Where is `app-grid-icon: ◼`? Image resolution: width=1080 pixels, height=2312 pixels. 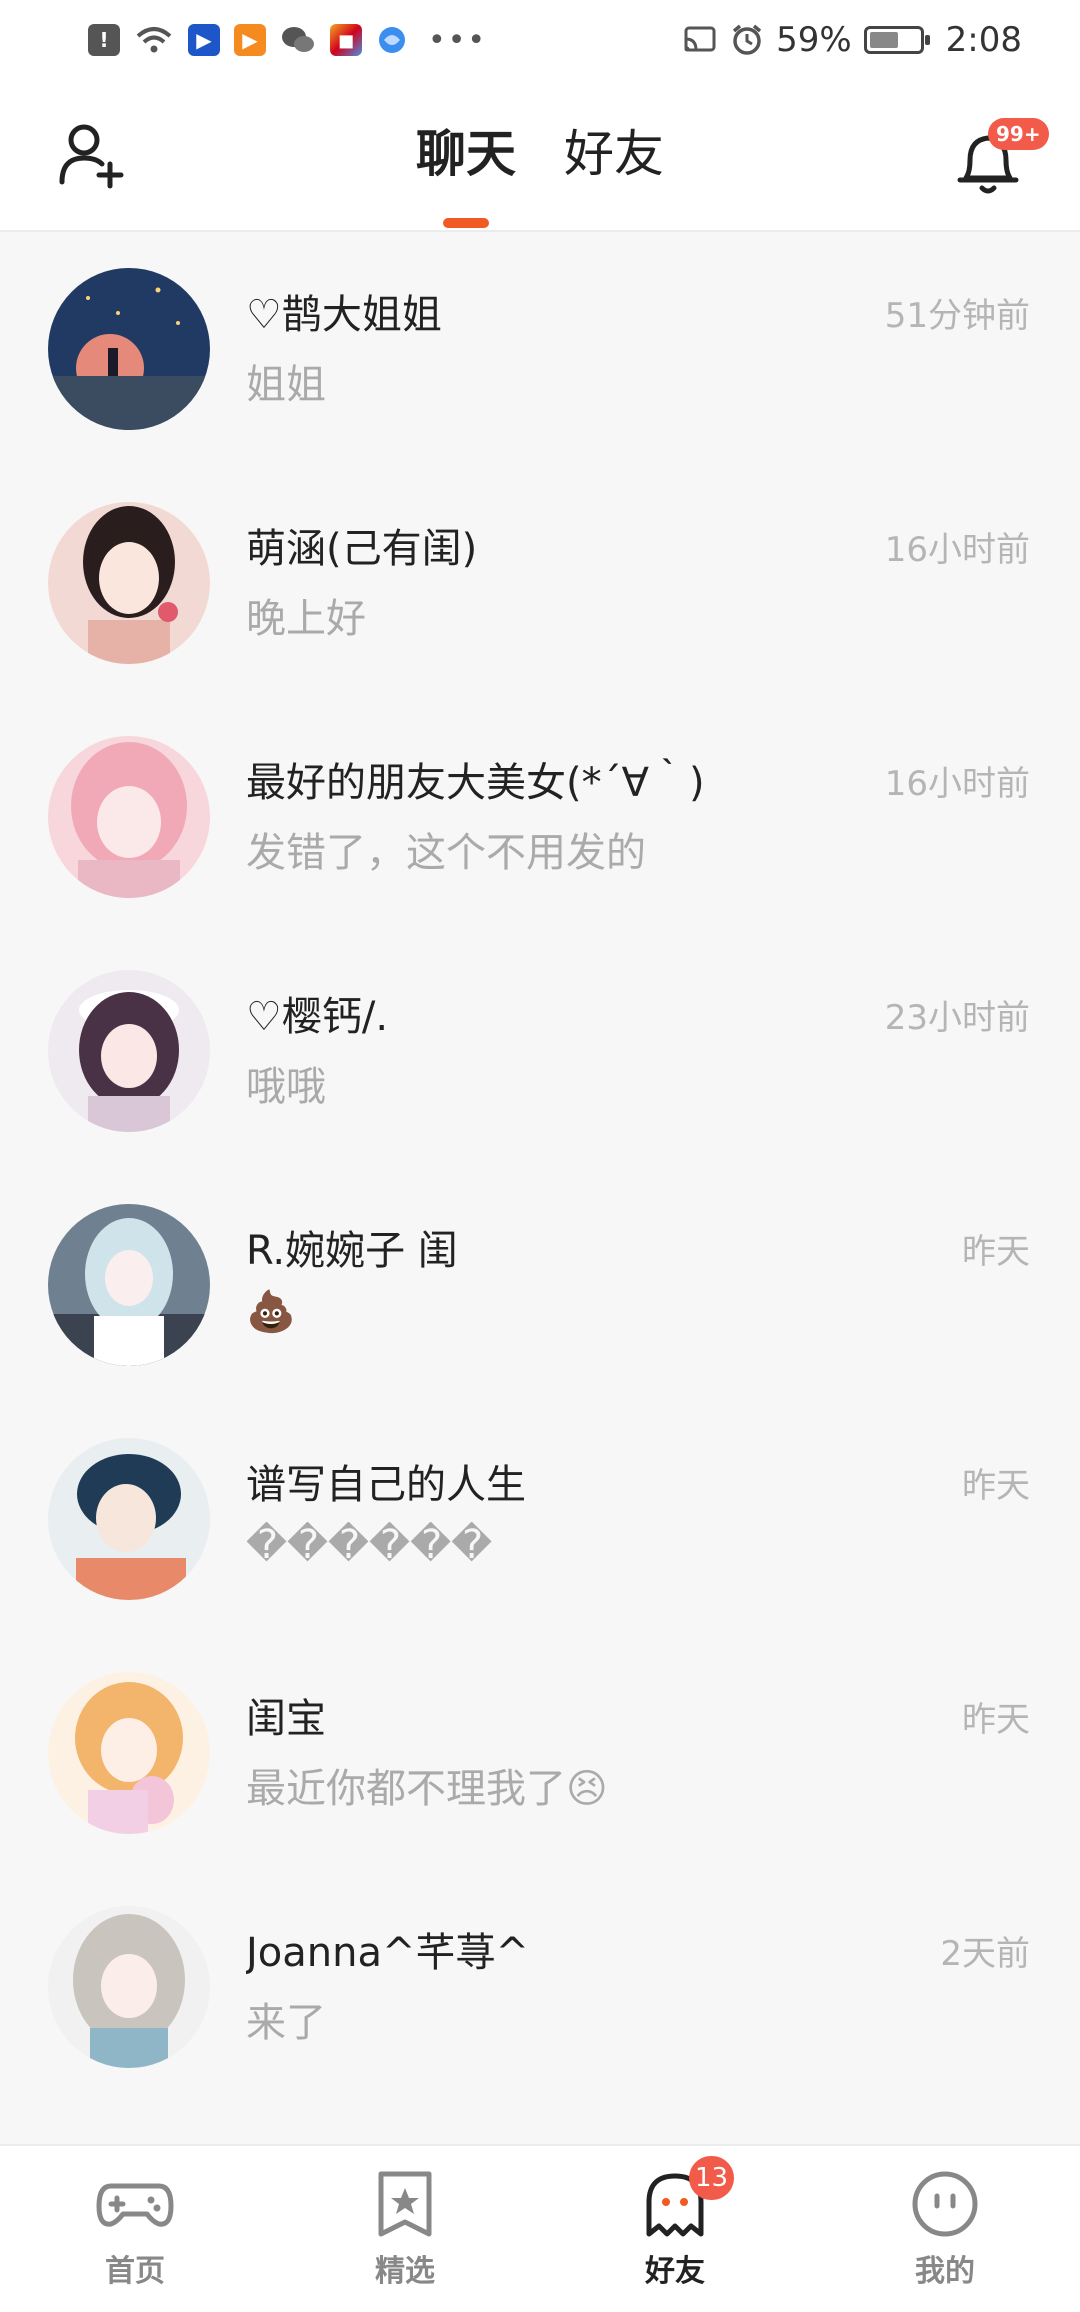
app-grid-icon: ◼ is located at coordinates (346, 40).